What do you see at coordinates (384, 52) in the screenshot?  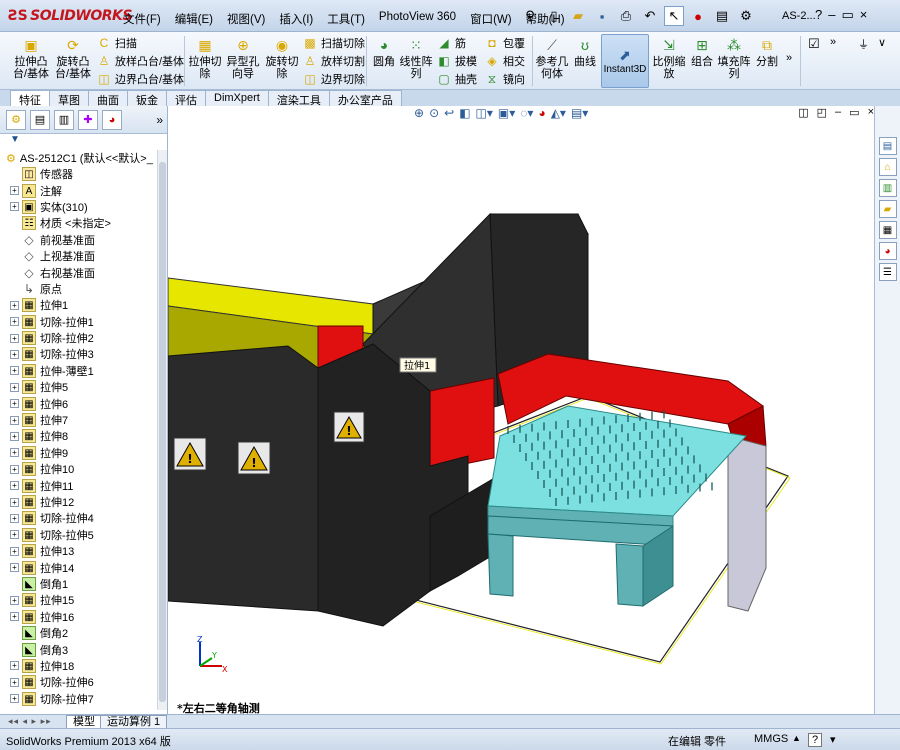 I see `fillet-button: ◕ 圆角` at bounding box center [384, 52].